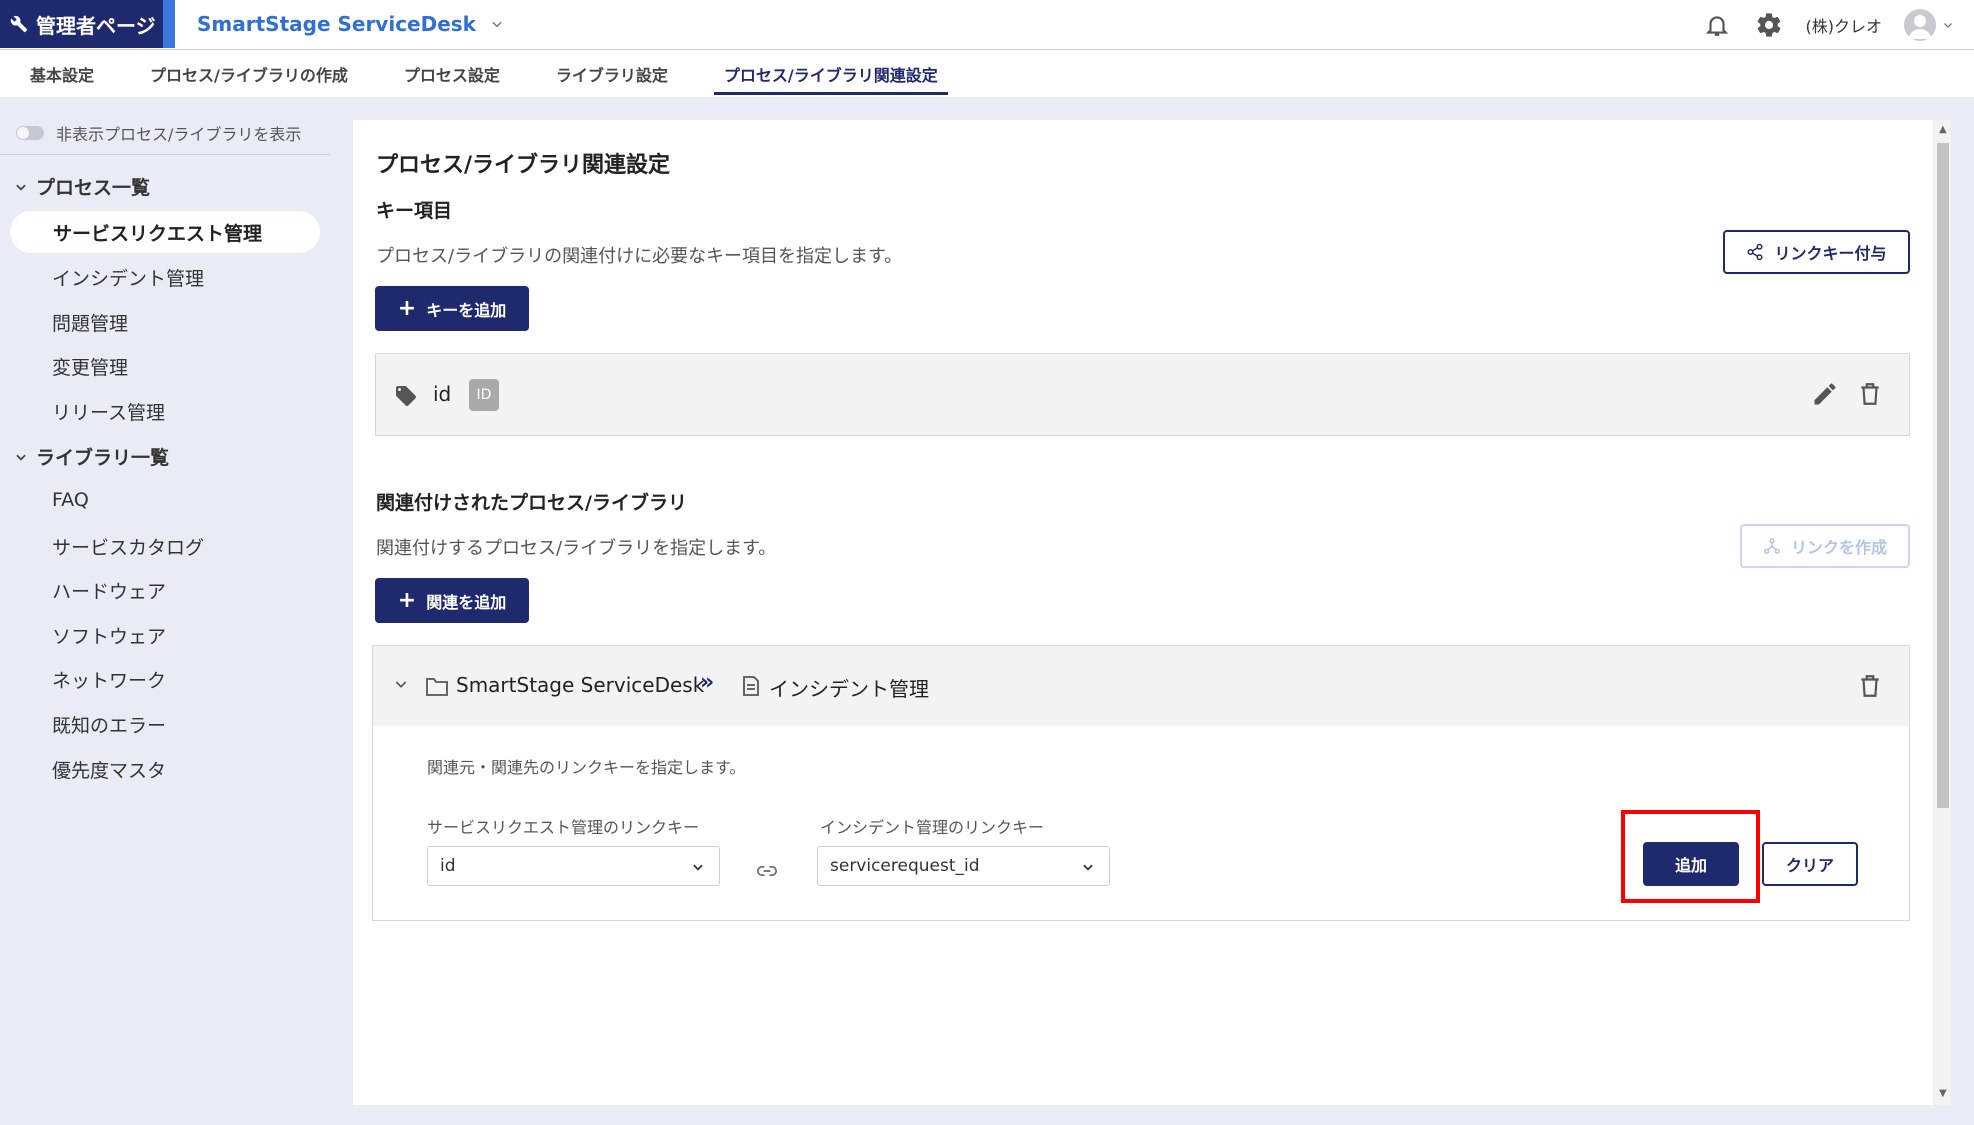 This screenshot has height=1125, width=1974. I want to click on source-key-select: id, so click(573, 866).